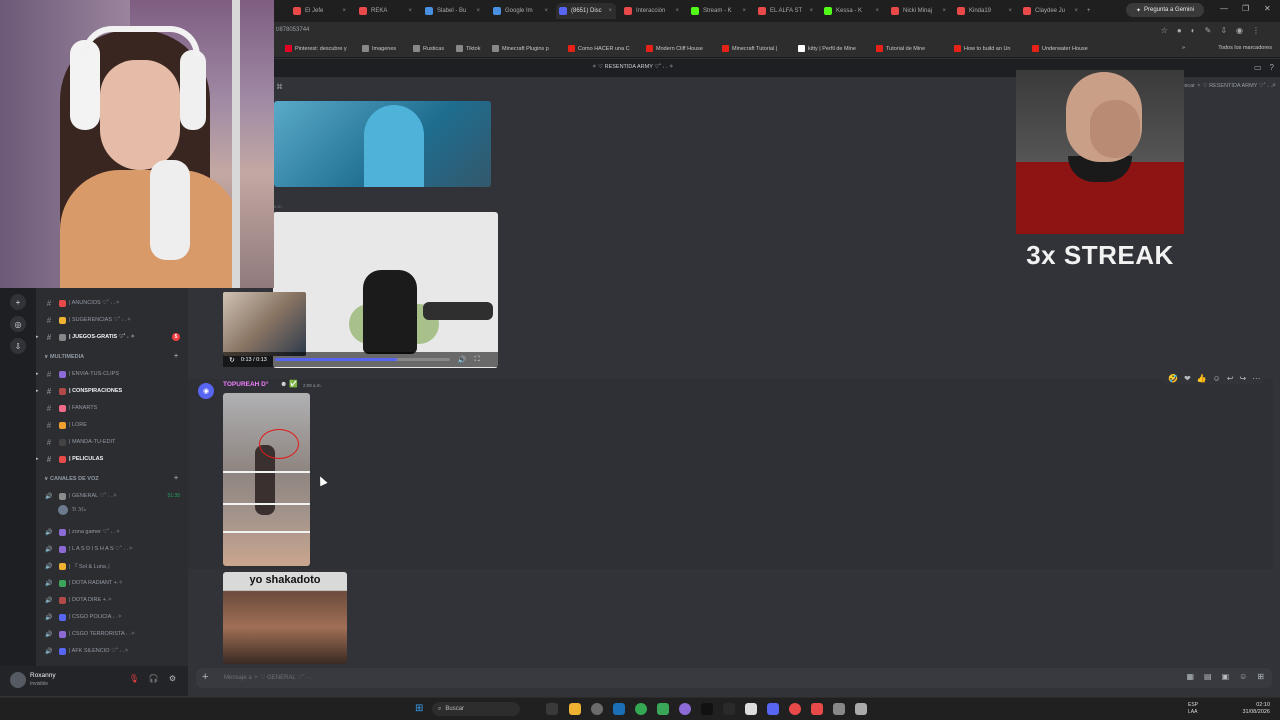 This screenshot has width=1280, height=720. What do you see at coordinates (751, 709) in the screenshot?
I see `notepad-icon` at bounding box center [751, 709].